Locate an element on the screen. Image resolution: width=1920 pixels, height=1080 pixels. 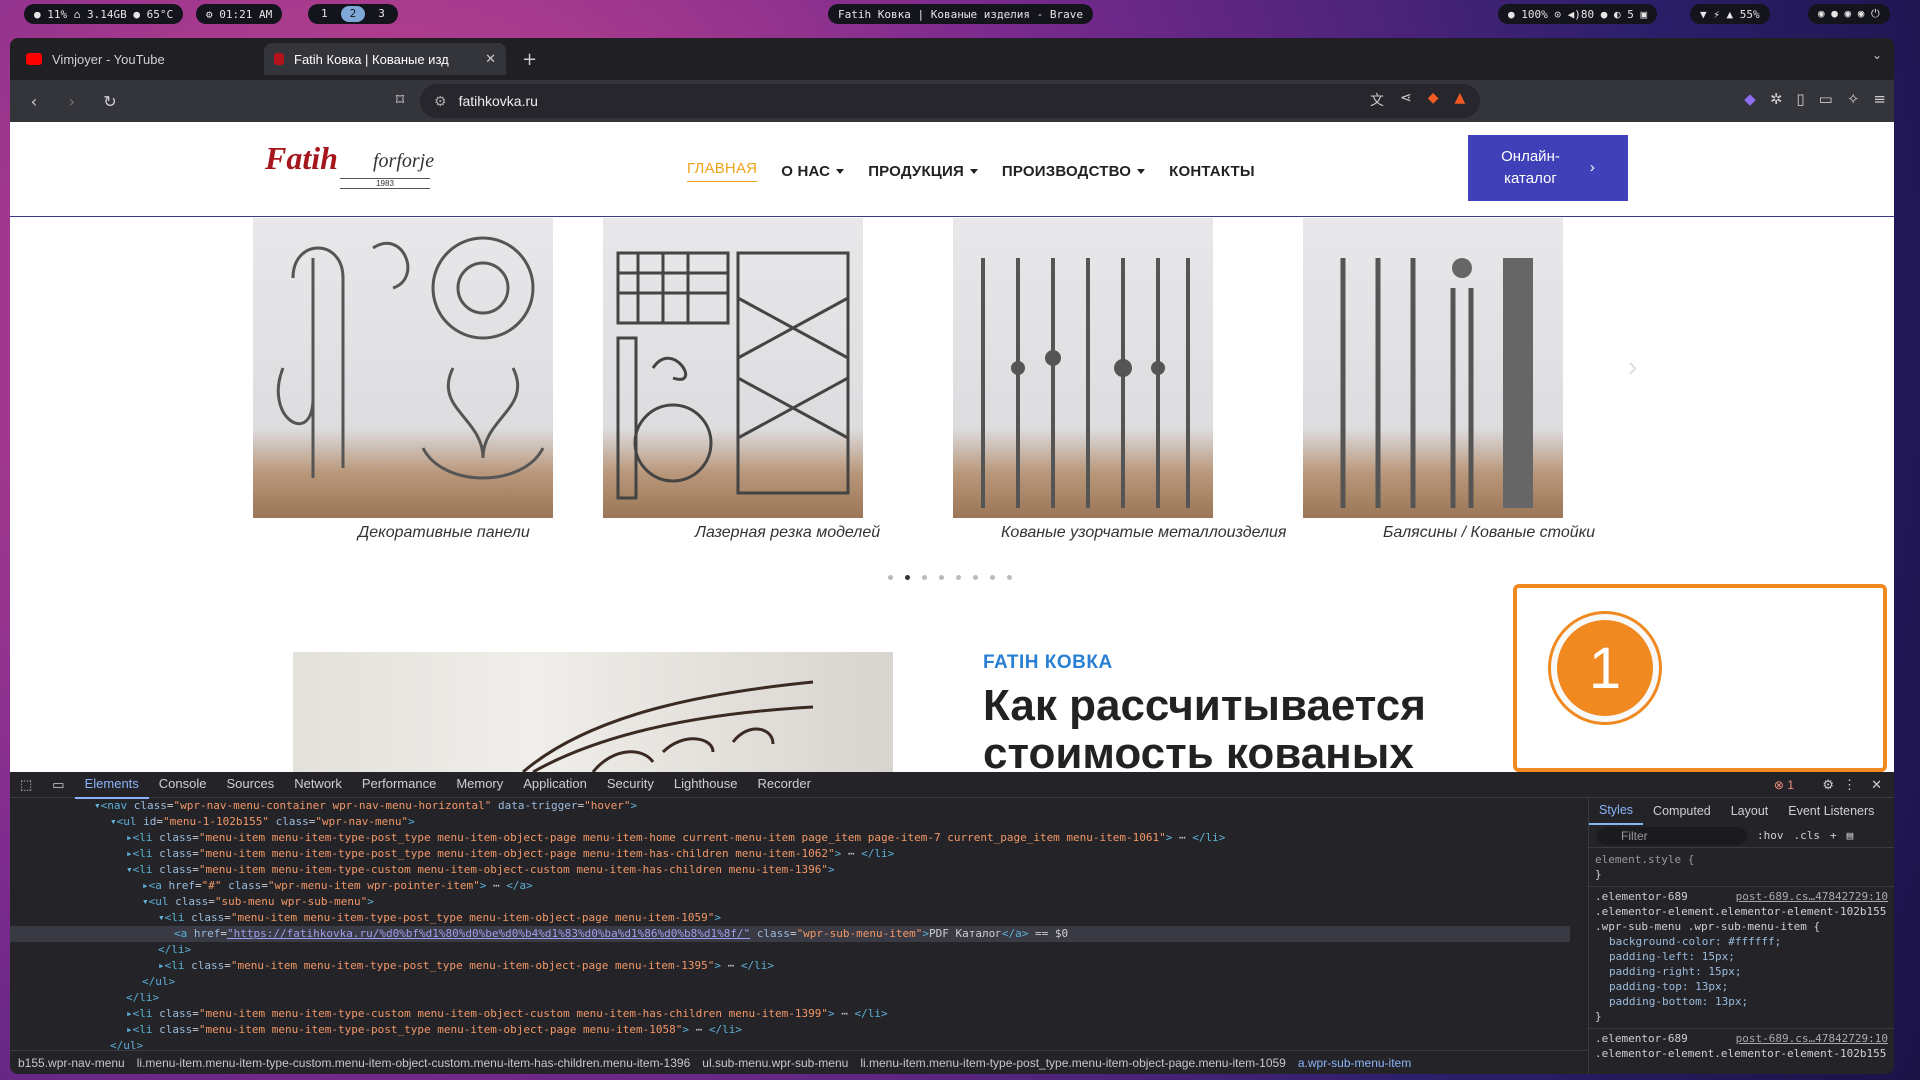
devtools-tab: Console is located at coordinates (183, 785).